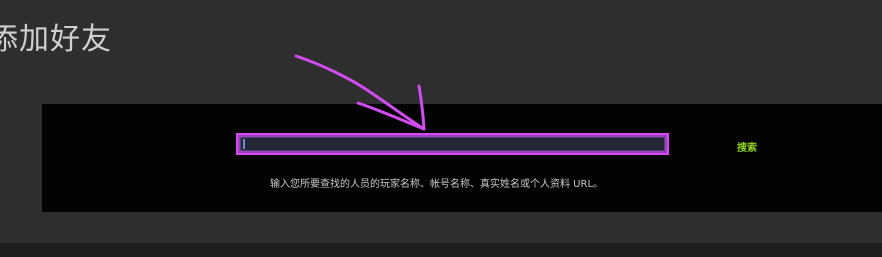 The width and height of the screenshot is (882, 257). Describe the element at coordinates (437, 184) in the screenshot. I see `search-hint-text: 输入您所要查找的人员的玩家名称、帐号名称、真实姓名或个人资料 URL。` at that location.